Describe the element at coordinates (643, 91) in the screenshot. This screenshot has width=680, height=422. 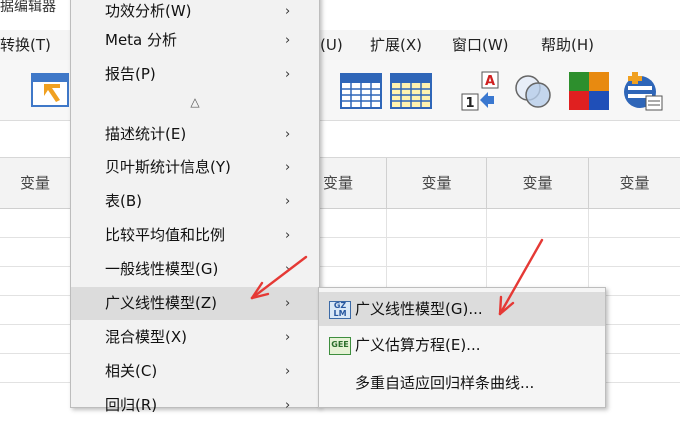
I see `spelling-stack-icon` at that location.